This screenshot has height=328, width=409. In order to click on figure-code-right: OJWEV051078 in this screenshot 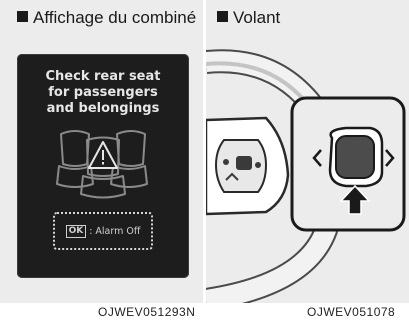, I will do `click(351, 312)`.